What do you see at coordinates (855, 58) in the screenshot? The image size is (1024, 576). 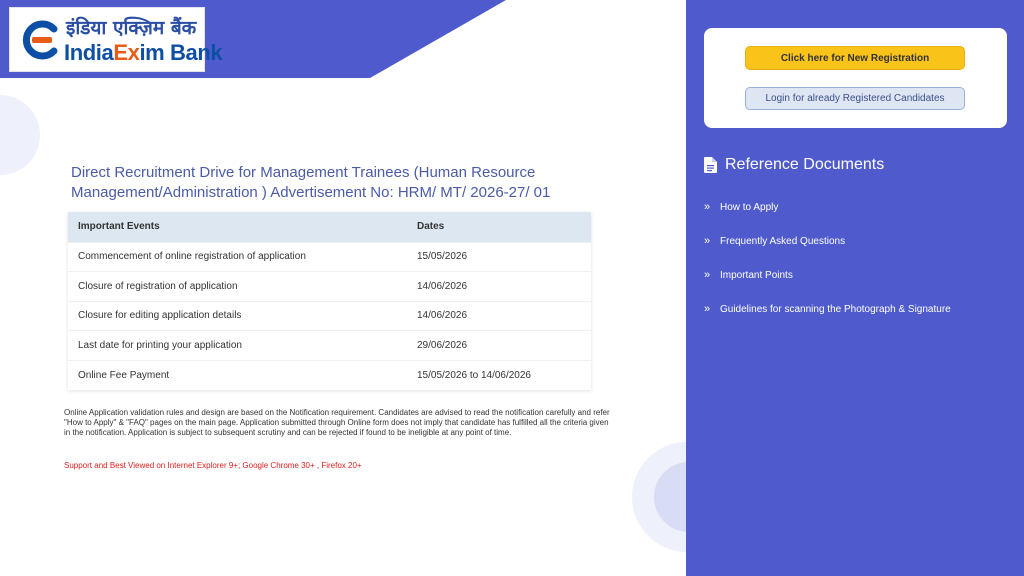 I see `new-registration-button: Click here for New Registration` at bounding box center [855, 58].